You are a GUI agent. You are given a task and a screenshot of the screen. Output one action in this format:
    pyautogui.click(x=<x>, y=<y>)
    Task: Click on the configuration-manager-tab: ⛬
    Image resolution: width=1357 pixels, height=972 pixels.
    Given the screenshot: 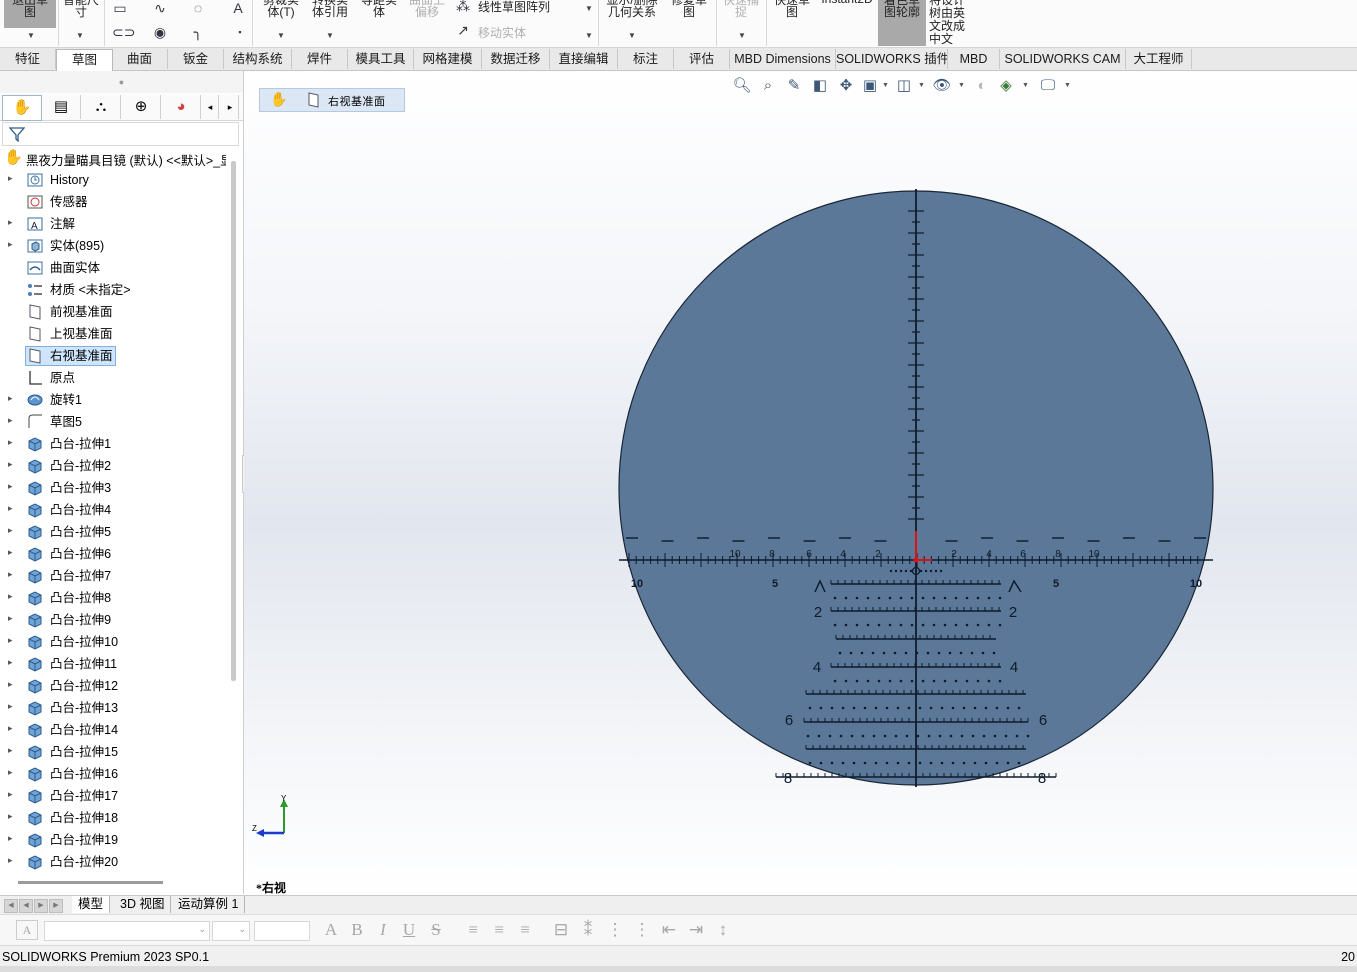 What is the action you would take?
    pyautogui.click(x=101, y=107)
    